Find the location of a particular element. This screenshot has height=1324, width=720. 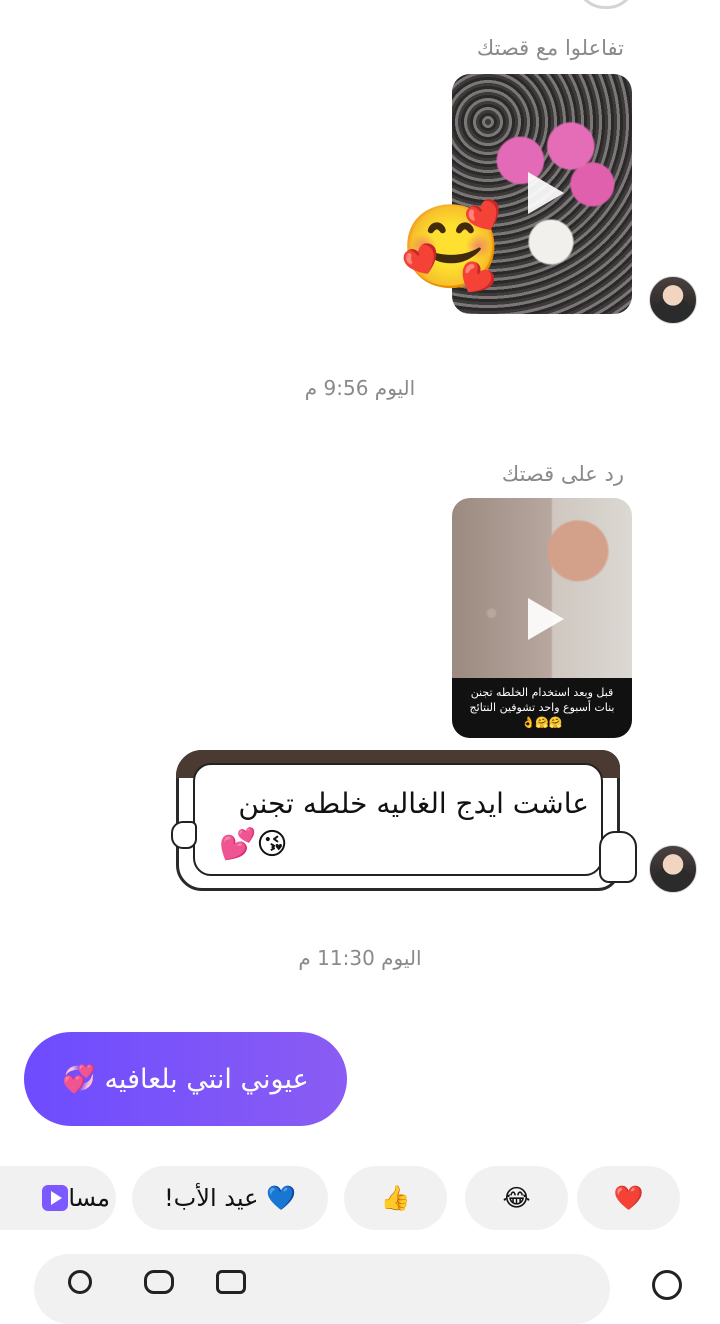

quick-reply-fathers-day: 💙 عيد الأب! is located at coordinates (230, 1198).